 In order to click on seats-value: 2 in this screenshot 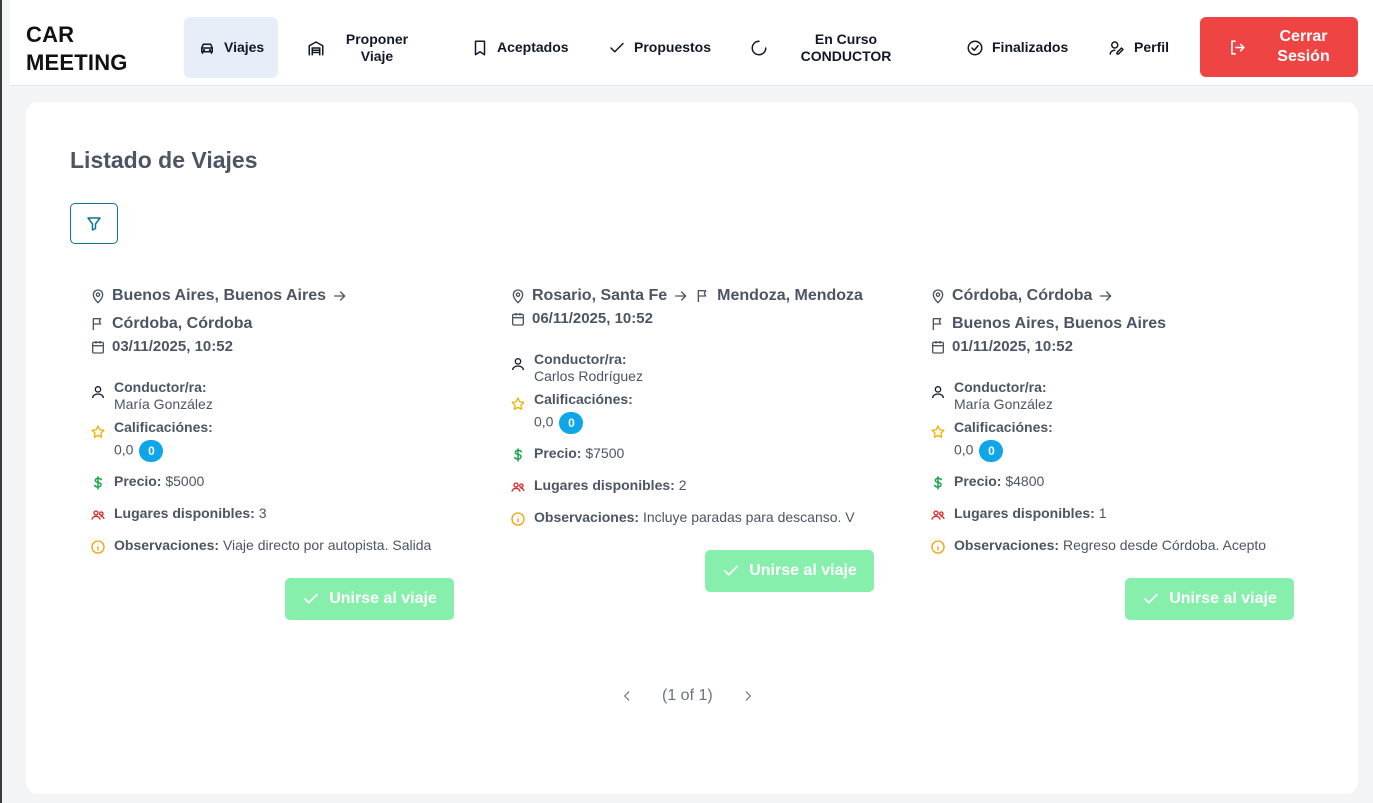, I will do `click(682, 485)`.